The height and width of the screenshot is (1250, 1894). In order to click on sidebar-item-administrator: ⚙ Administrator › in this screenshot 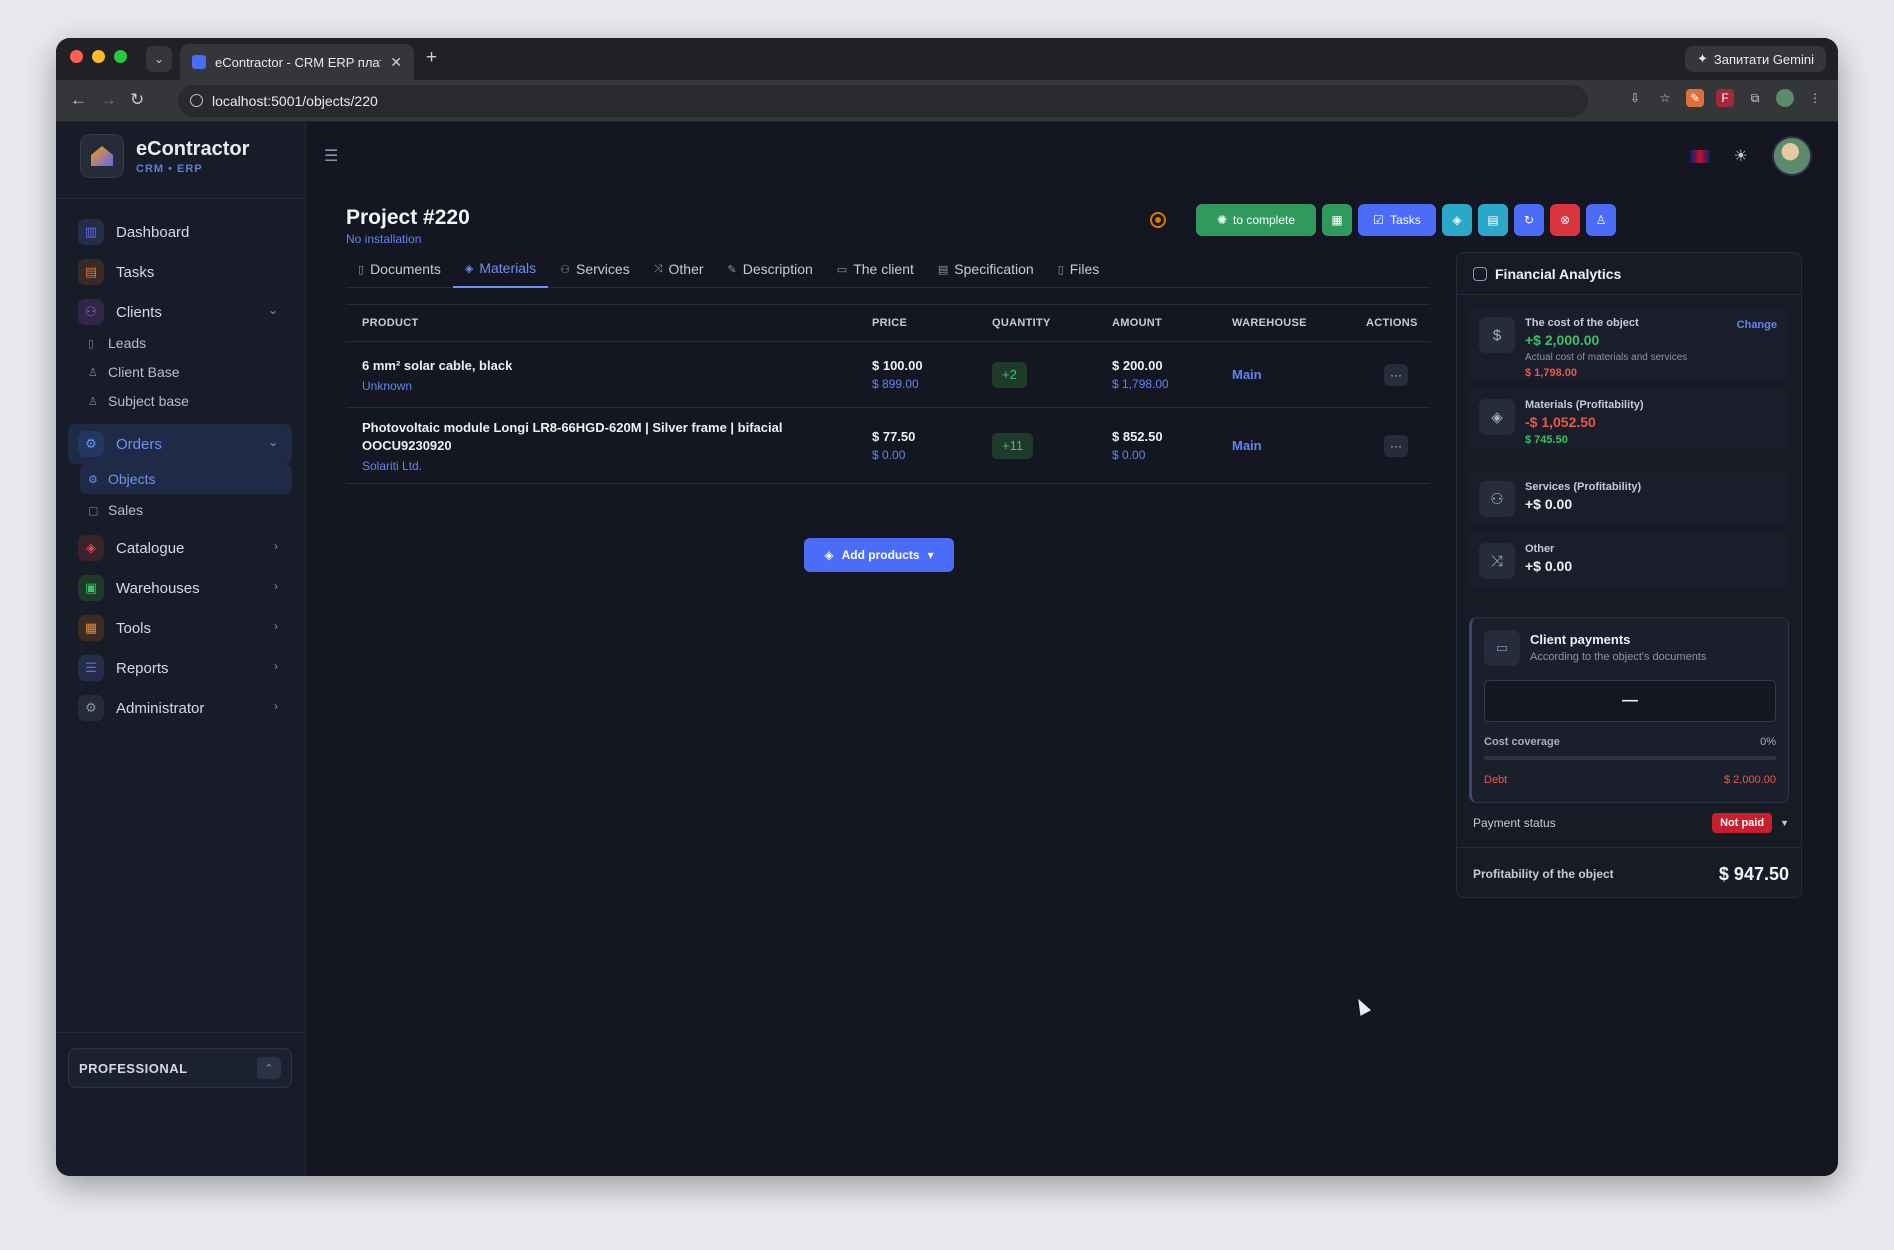, I will do `click(180, 708)`.